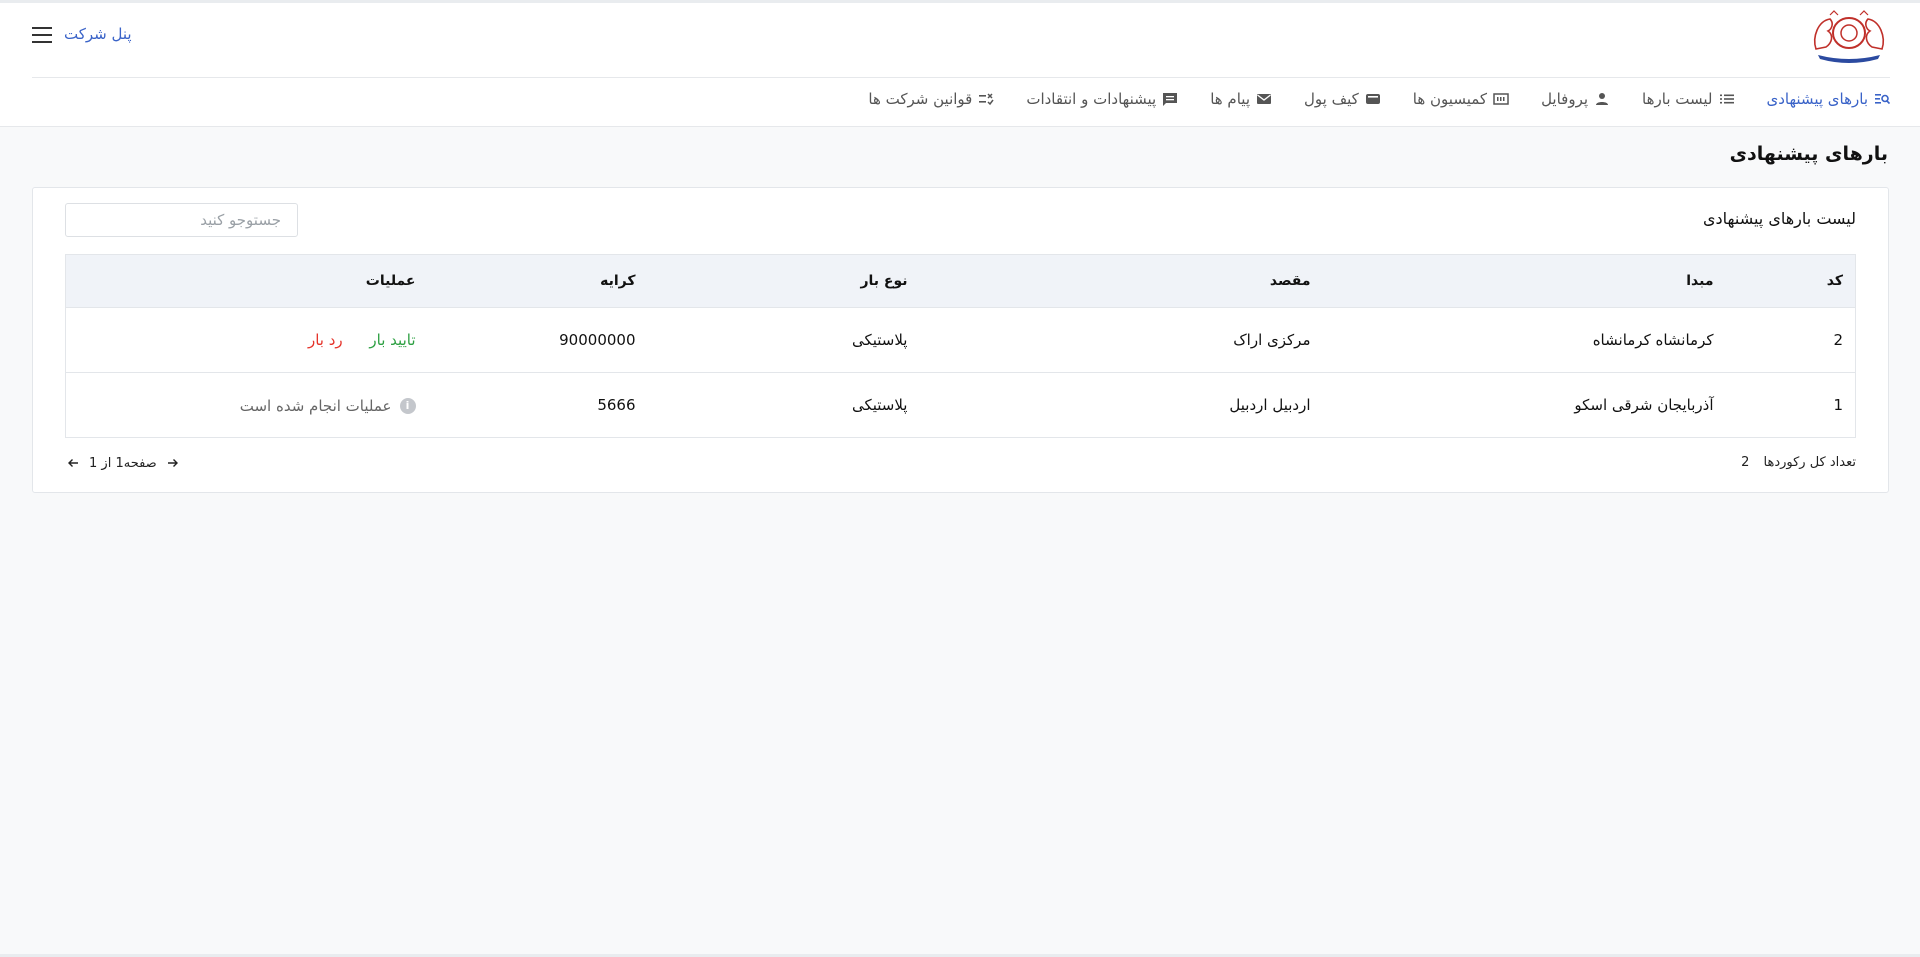 The image size is (1920, 957). What do you see at coordinates (98, 34) in the screenshot?
I see `panel-title-link: پنل شرکت` at bounding box center [98, 34].